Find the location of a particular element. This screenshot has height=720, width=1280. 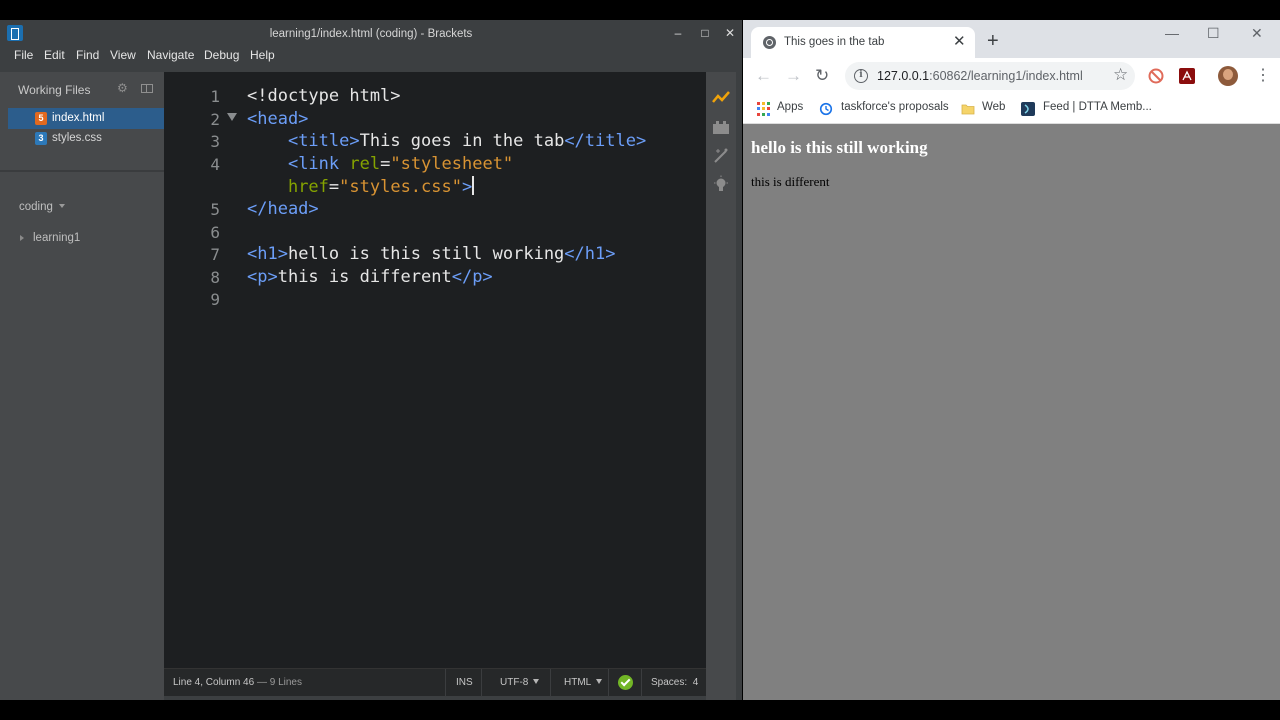

cursor-position-text: Line 4, Column 46 is located at coordinates (214, 682).